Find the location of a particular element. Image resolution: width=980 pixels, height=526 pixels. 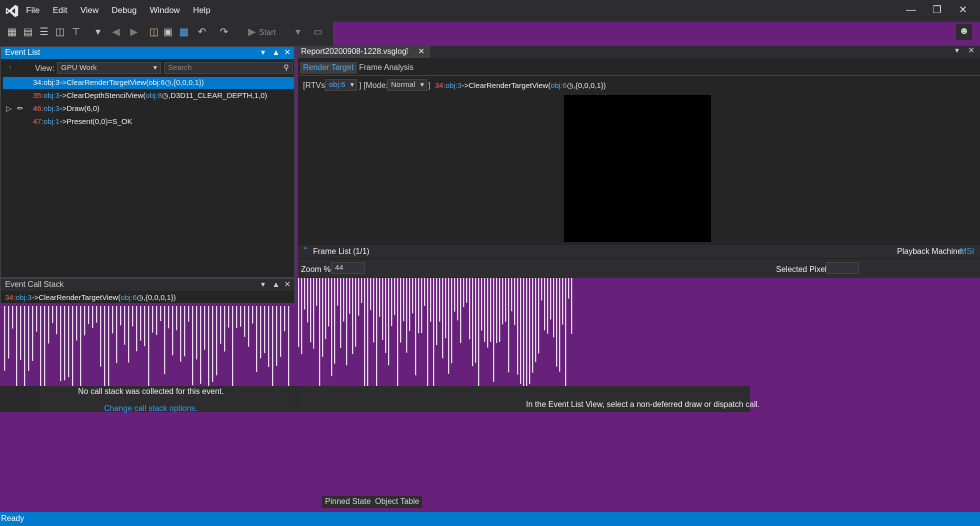

layout-icon: ▦ is located at coordinates (12, 33).